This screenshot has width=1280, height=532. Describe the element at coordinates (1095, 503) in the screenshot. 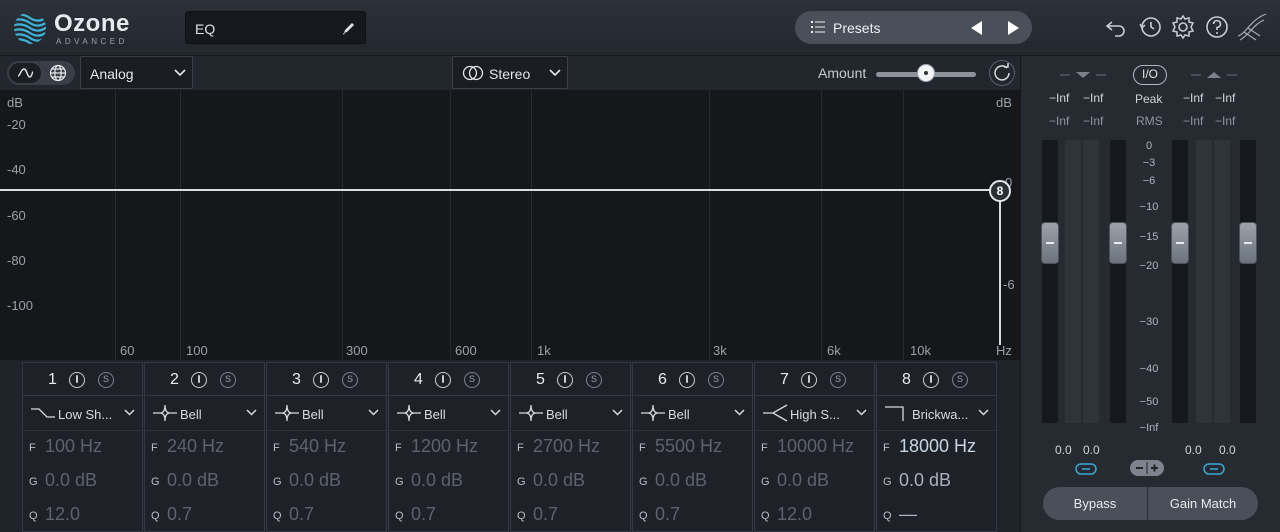

I see `bypass-button: Bypass` at that location.